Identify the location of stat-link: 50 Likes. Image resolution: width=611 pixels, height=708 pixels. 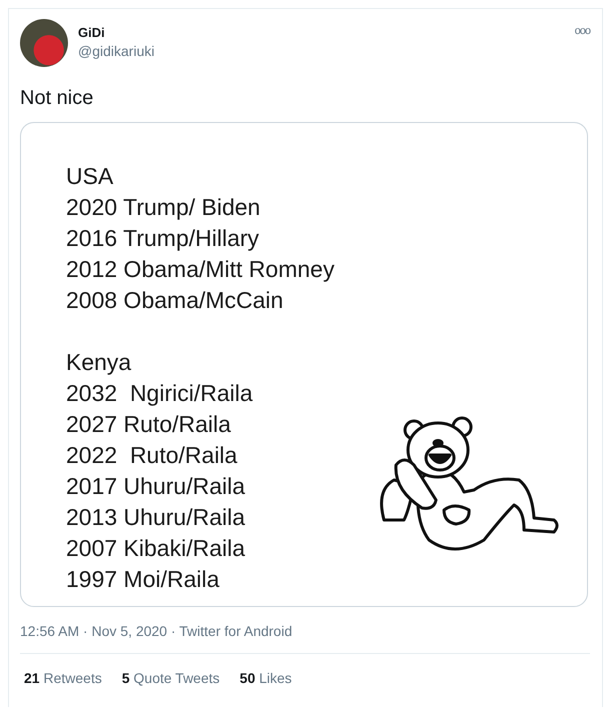
(266, 678).